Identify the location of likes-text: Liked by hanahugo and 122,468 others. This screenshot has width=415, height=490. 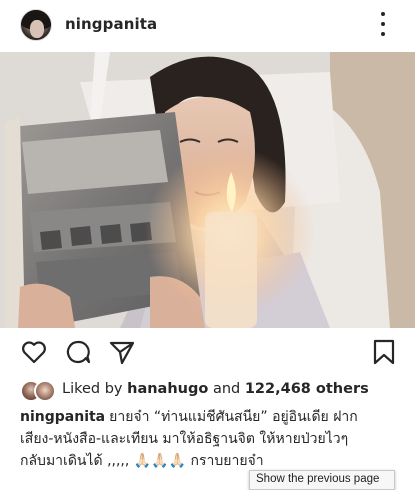
(215, 389).